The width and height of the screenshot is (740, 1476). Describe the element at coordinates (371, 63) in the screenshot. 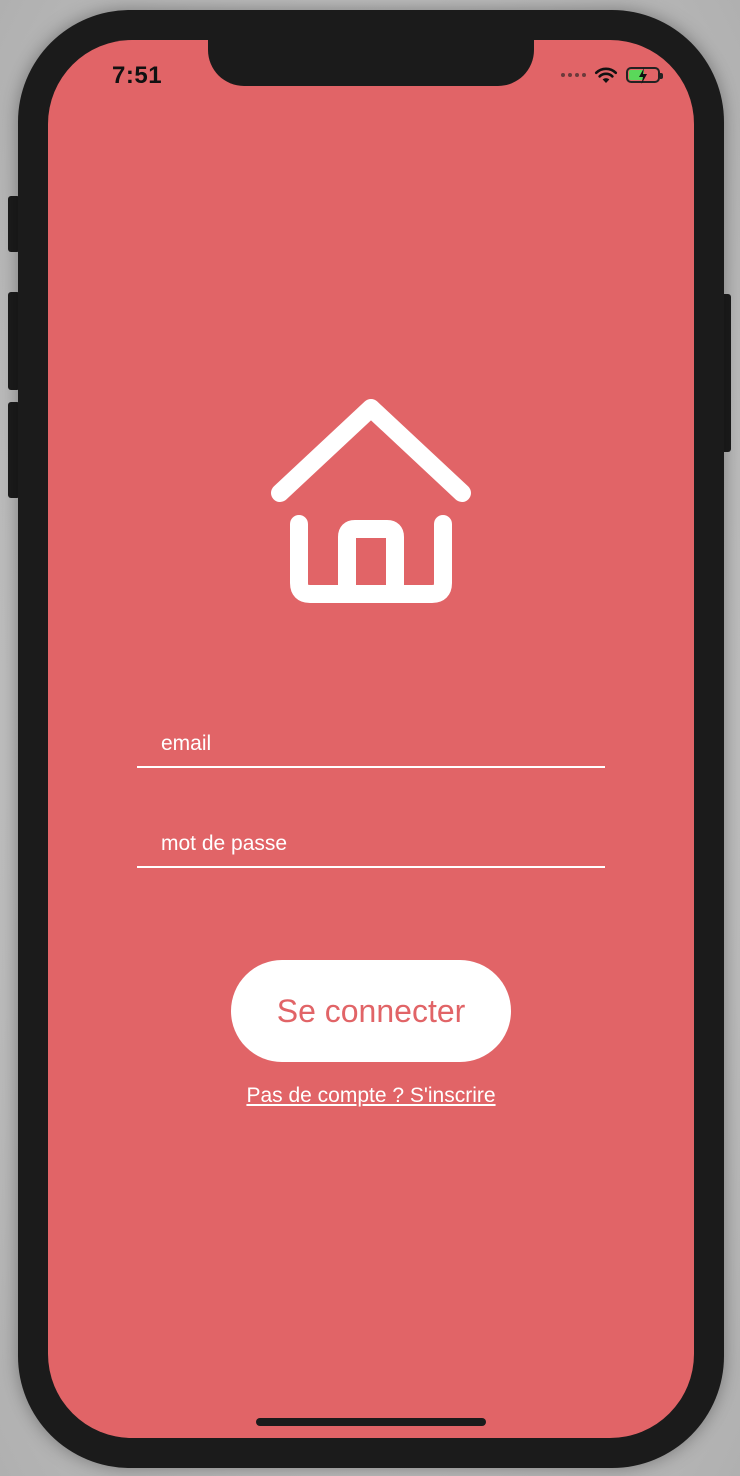

I see `notch` at that location.